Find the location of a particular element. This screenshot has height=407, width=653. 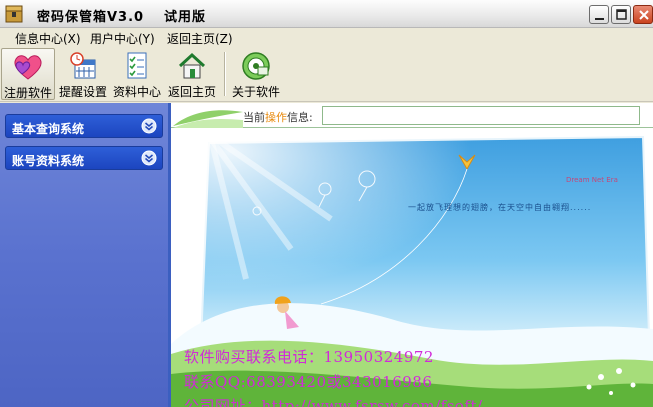

title-bar: 密码保管箱V3.0 试用版 is located at coordinates (326, 14).